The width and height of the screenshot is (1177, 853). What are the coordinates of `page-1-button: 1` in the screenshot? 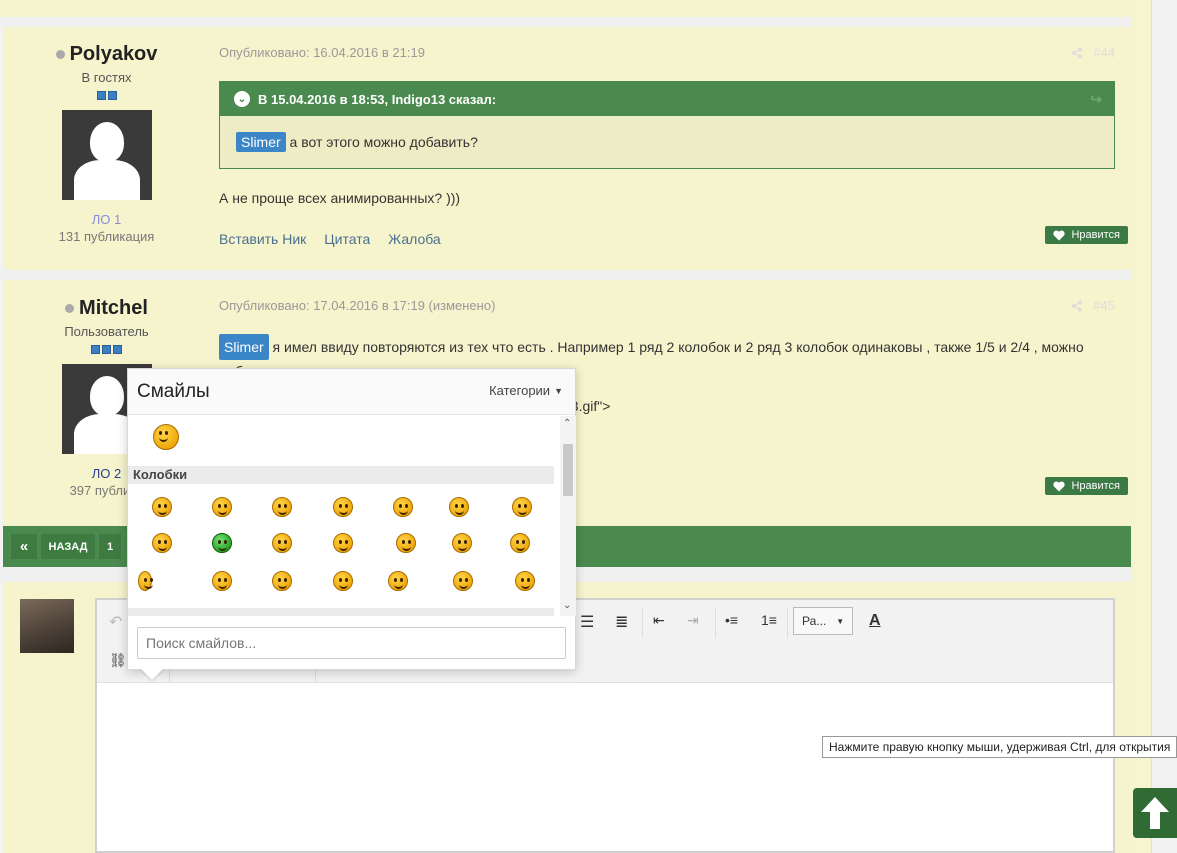 It's located at (110, 546).